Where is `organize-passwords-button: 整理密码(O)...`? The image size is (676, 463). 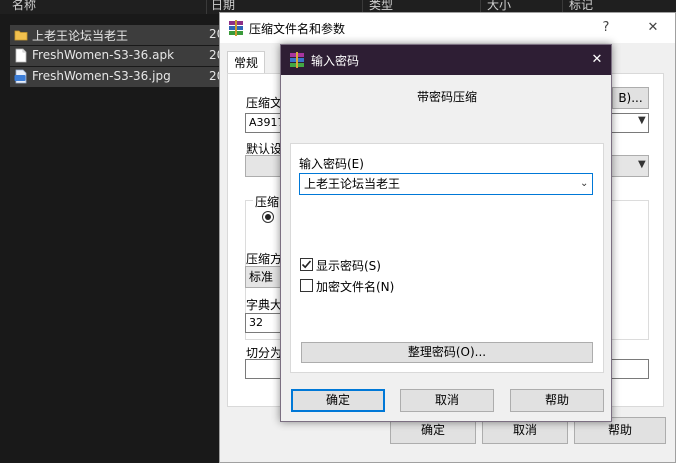 organize-passwords-button: 整理密码(O)... is located at coordinates (447, 352).